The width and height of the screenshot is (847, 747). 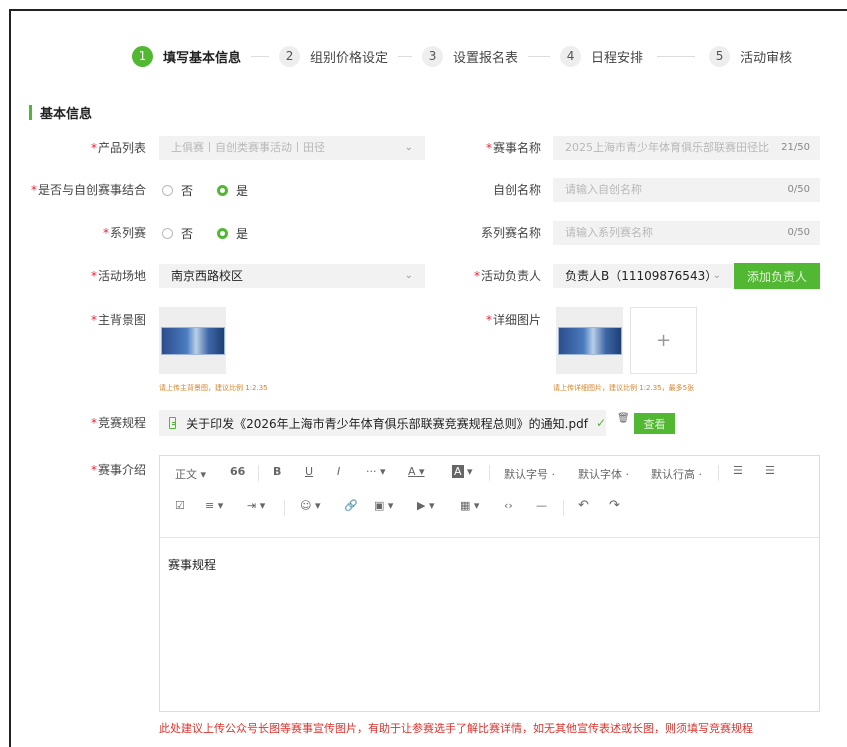 What do you see at coordinates (309, 471) in the screenshot?
I see `underline-icon: U` at bounding box center [309, 471].